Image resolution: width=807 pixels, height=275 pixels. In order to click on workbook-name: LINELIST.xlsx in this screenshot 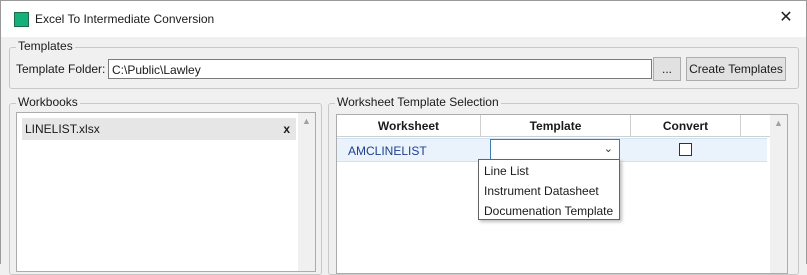, I will do `click(62, 129)`.